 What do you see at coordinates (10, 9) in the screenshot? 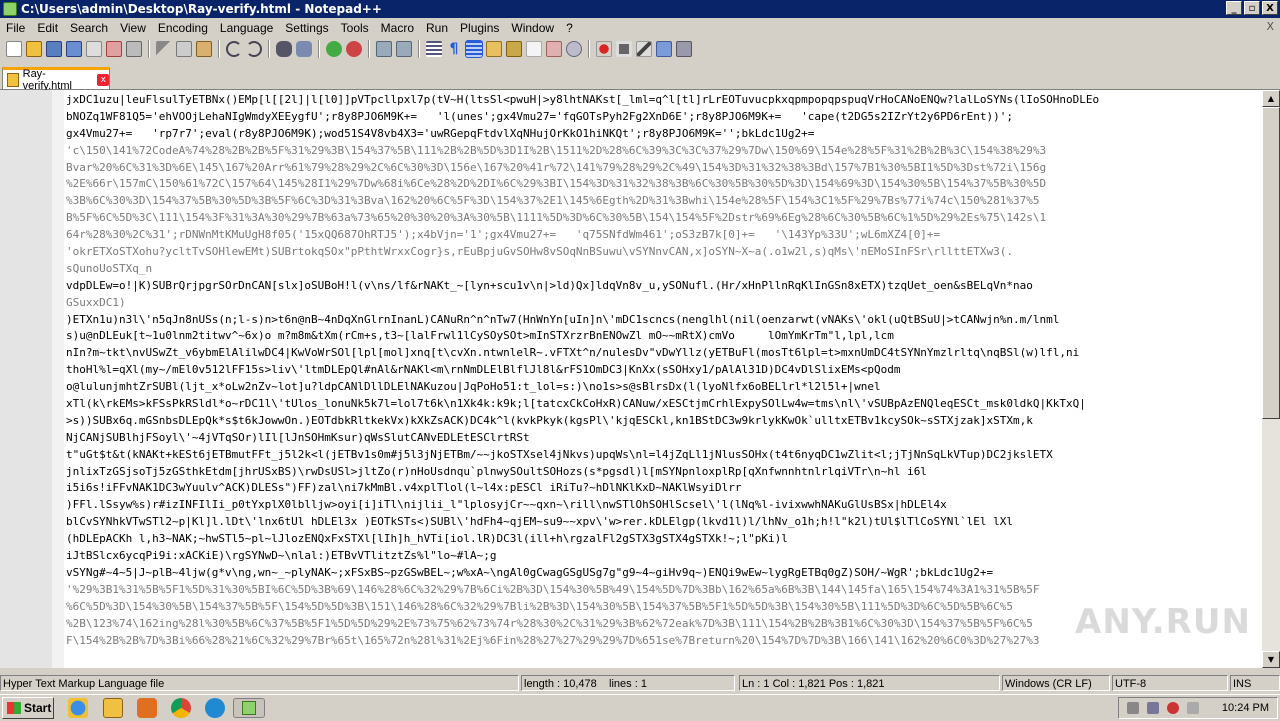
I see `notepadpp-app-icon` at bounding box center [10, 9].